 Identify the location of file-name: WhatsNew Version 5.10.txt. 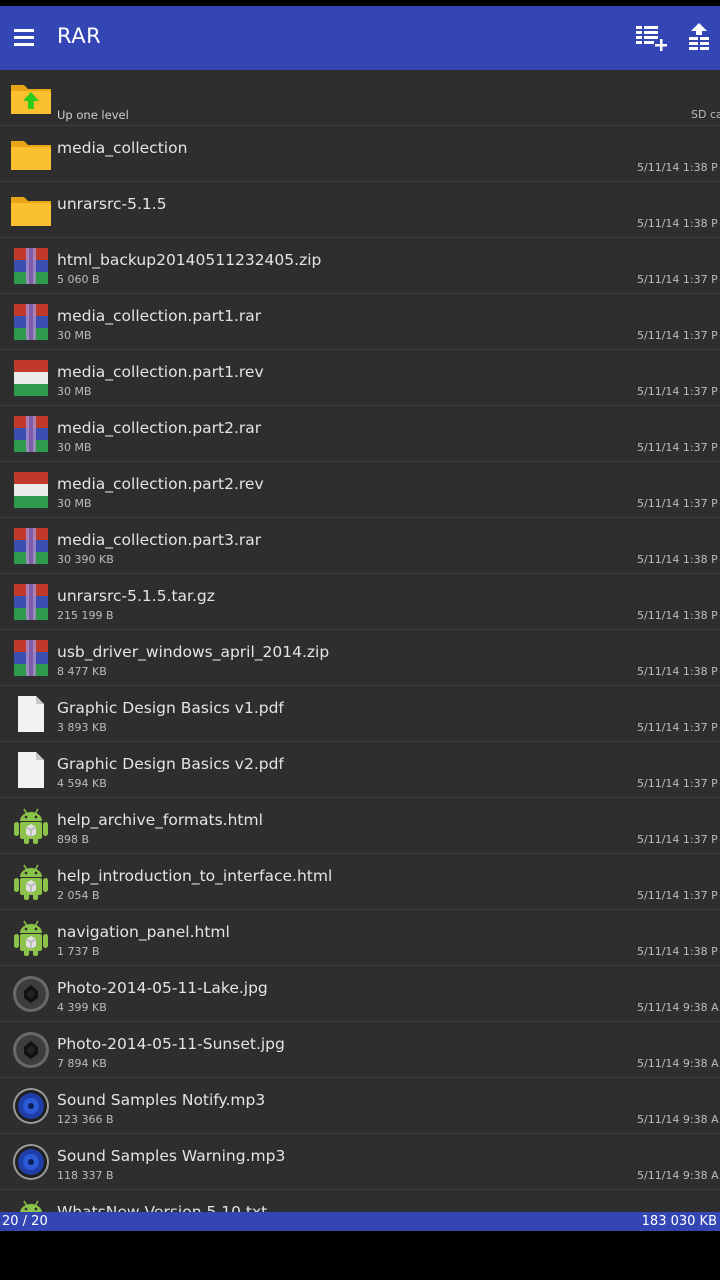
(162, 1207).